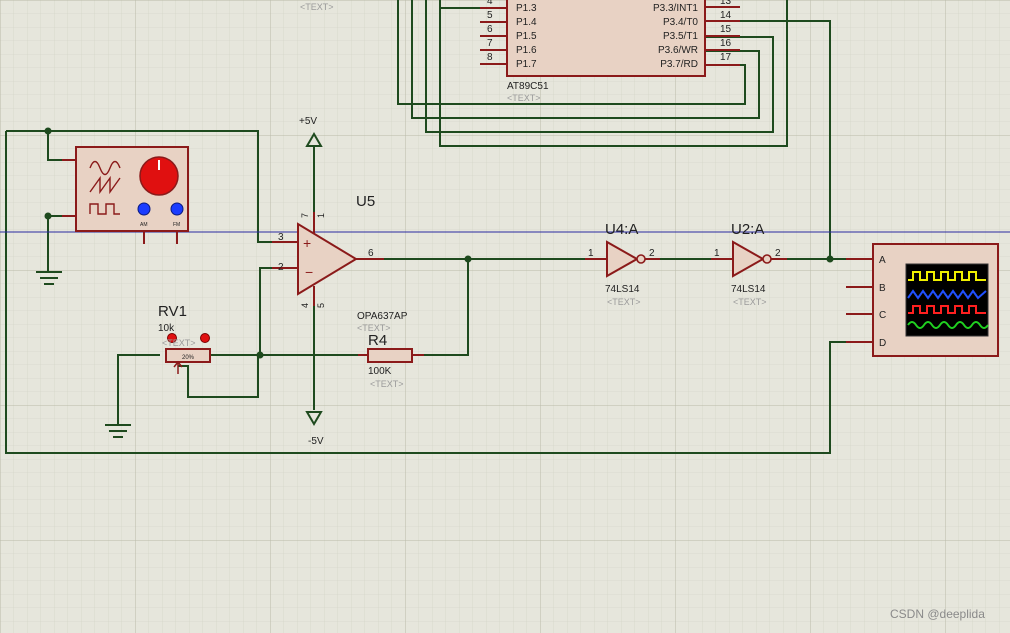  I want to click on junction-gen-ground, so click(48, 216).